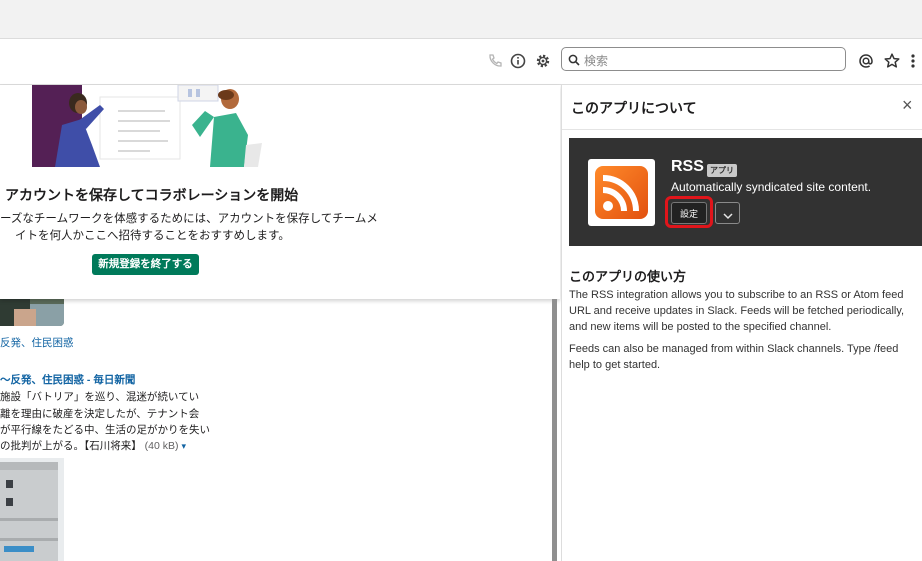 The image size is (922, 561). What do you see at coordinates (67, 379) in the screenshot?
I see `news-headline-link: ～反発、住民困惑 - 毎日新聞` at bounding box center [67, 379].